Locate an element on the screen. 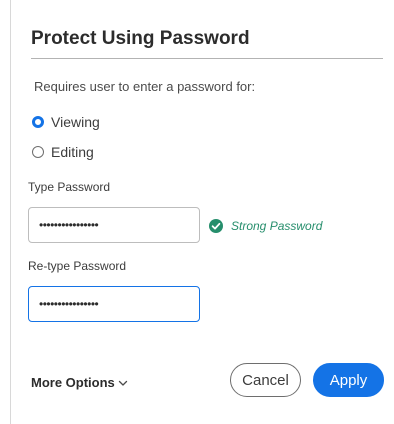 This screenshot has height=424, width=394. strength-text: Strong Password is located at coordinates (277, 226).